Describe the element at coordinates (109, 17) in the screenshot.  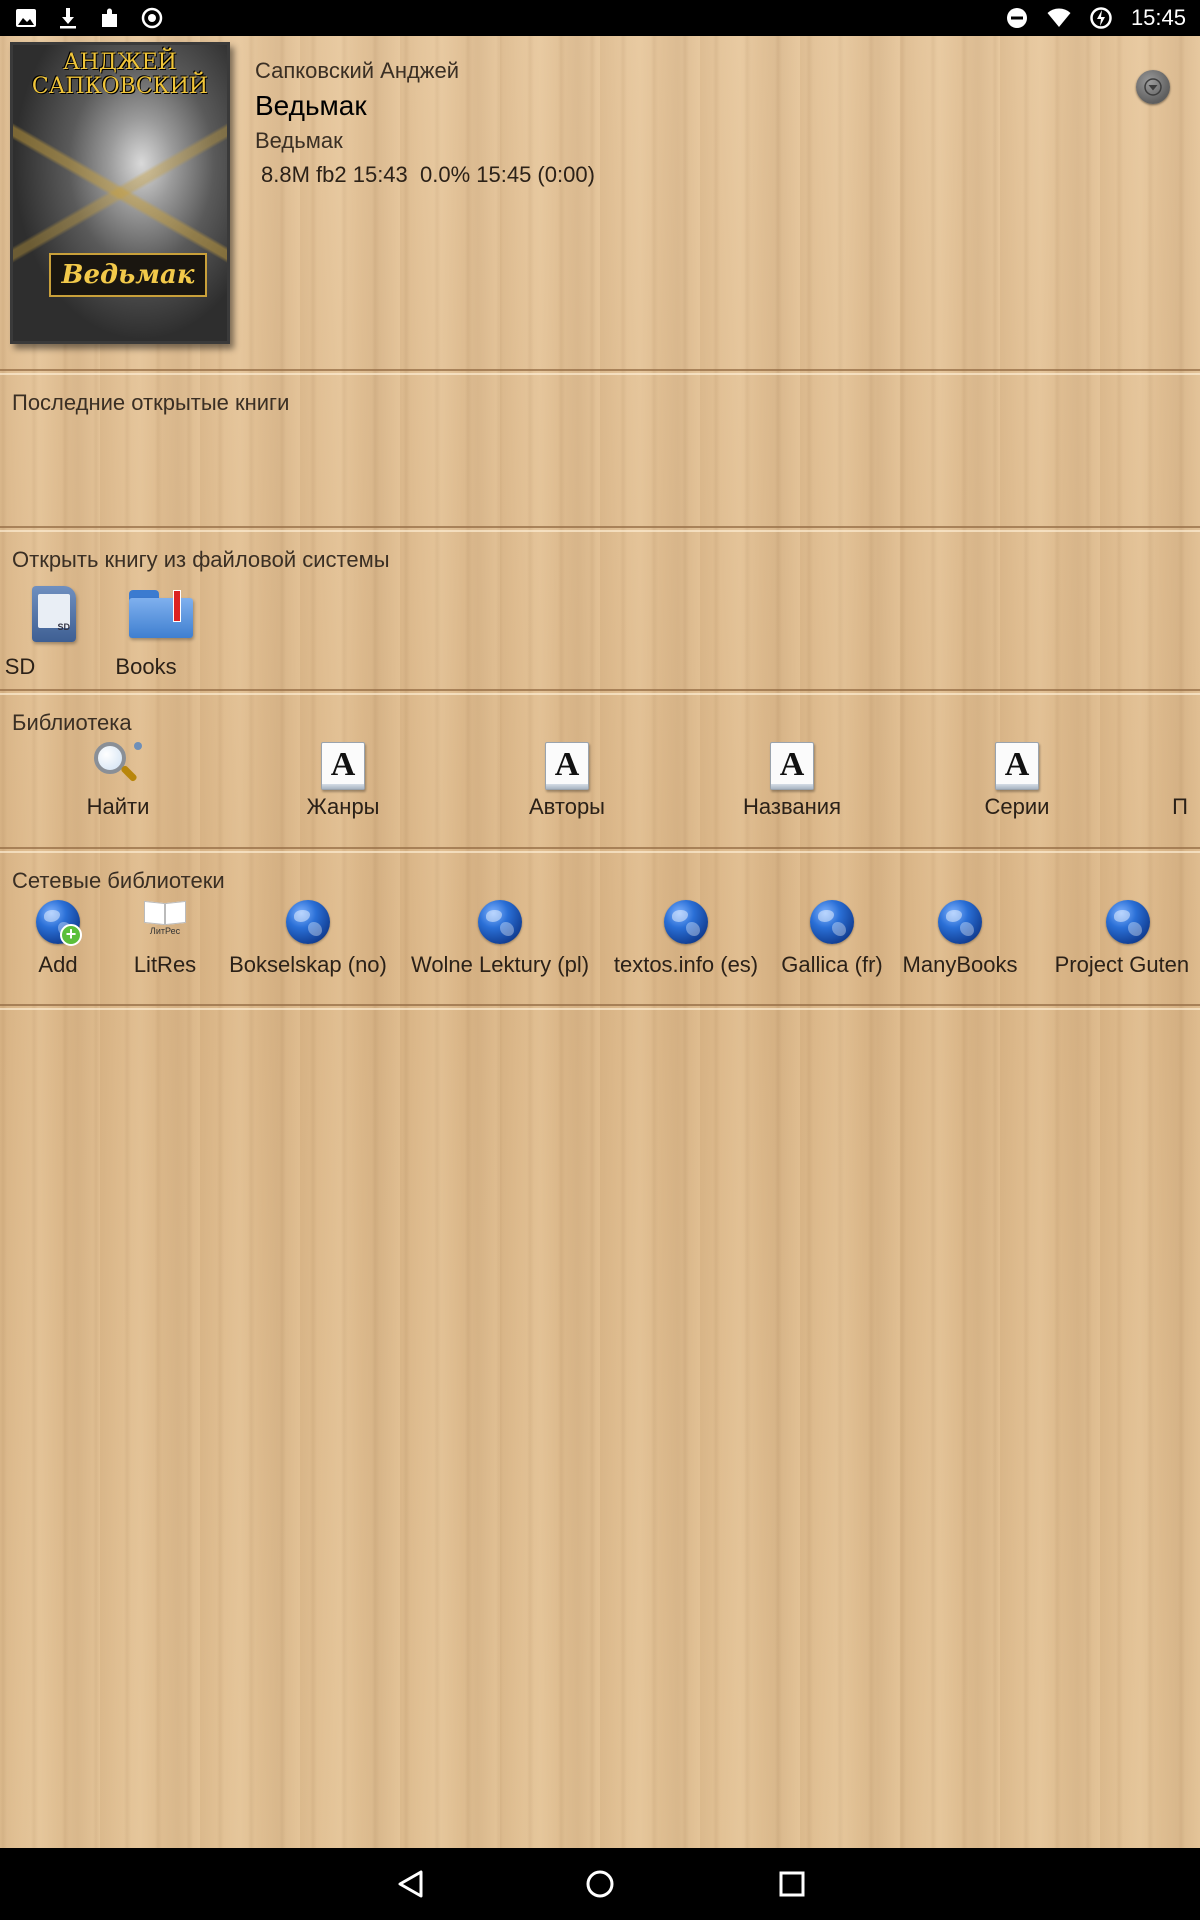
I see `puzzle-icon` at that location.